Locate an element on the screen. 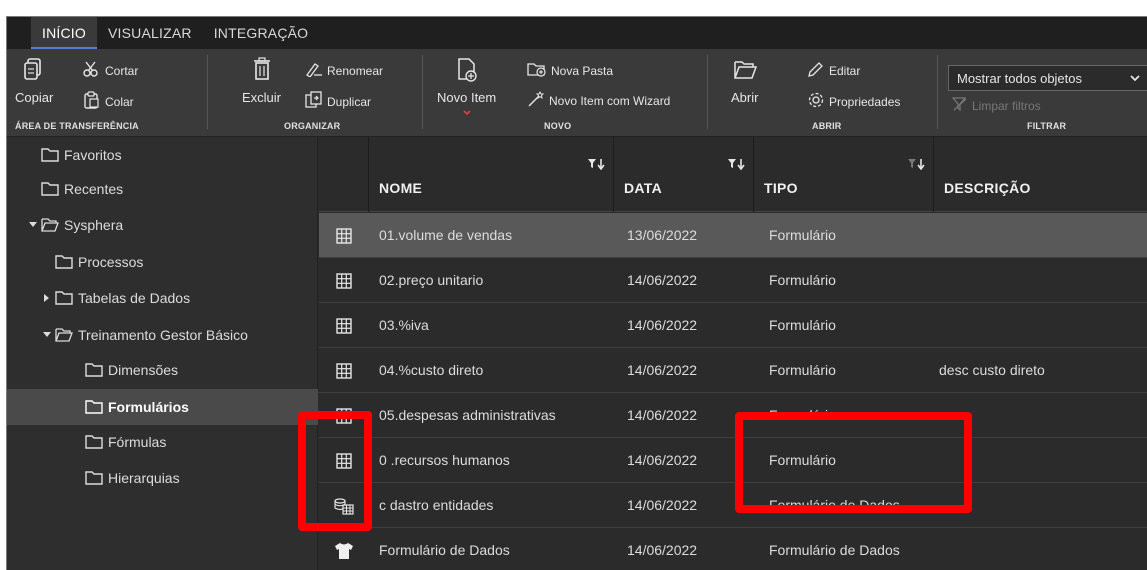 This screenshot has width=1147, height=570. clipboard-group-label: ÁREA DE TRANSFERÊNCIA is located at coordinates (77, 126).